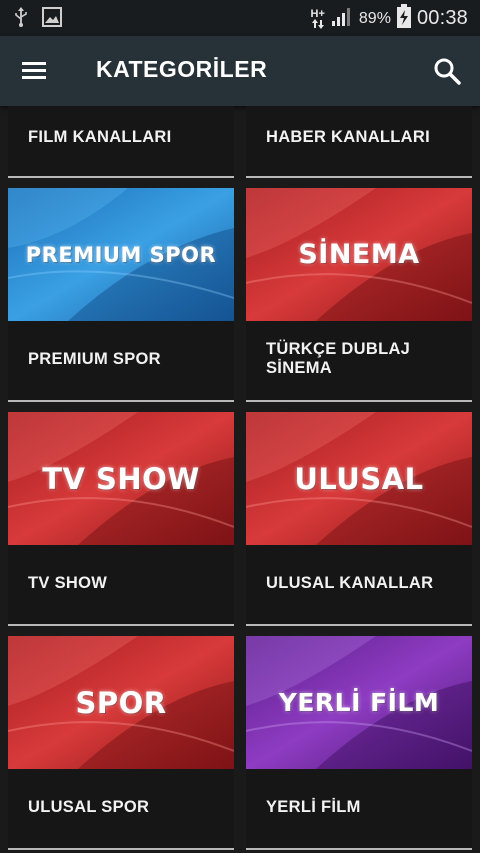  I want to click on thumbnail-text: PREMIUM SPOR, so click(121, 254).